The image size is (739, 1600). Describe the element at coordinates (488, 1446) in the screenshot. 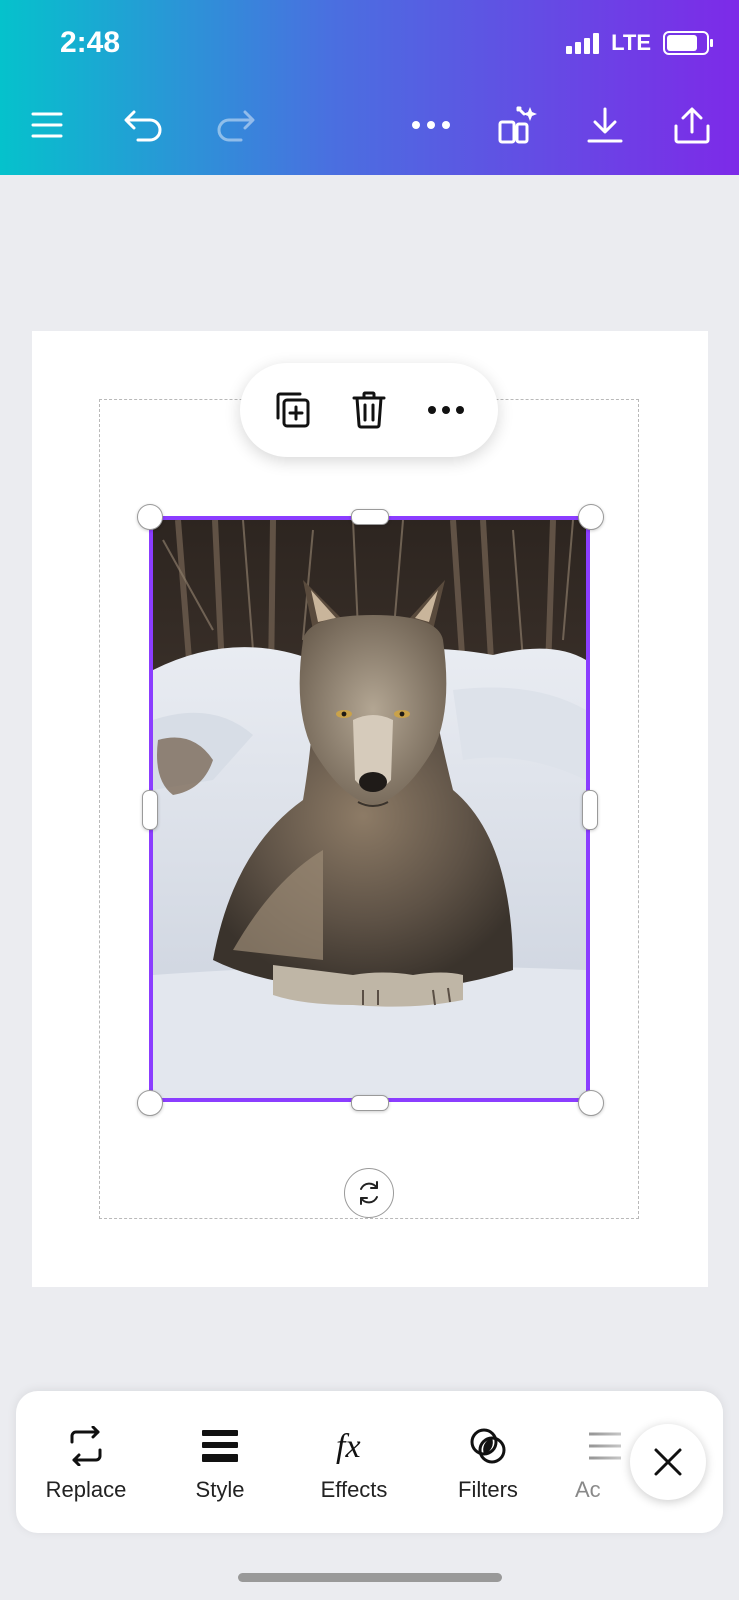

I see `filters-icon` at that location.